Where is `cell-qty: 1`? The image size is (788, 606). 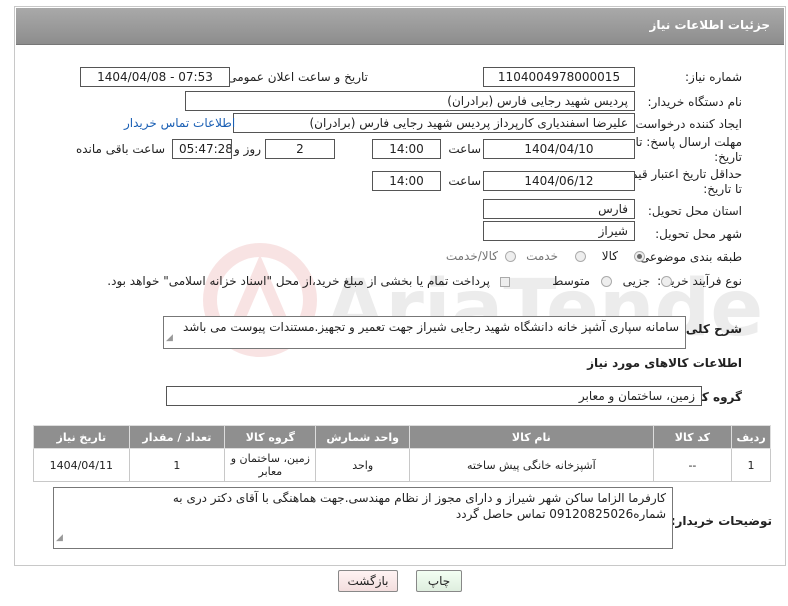 cell-qty: 1 is located at coordinates (177, 465).